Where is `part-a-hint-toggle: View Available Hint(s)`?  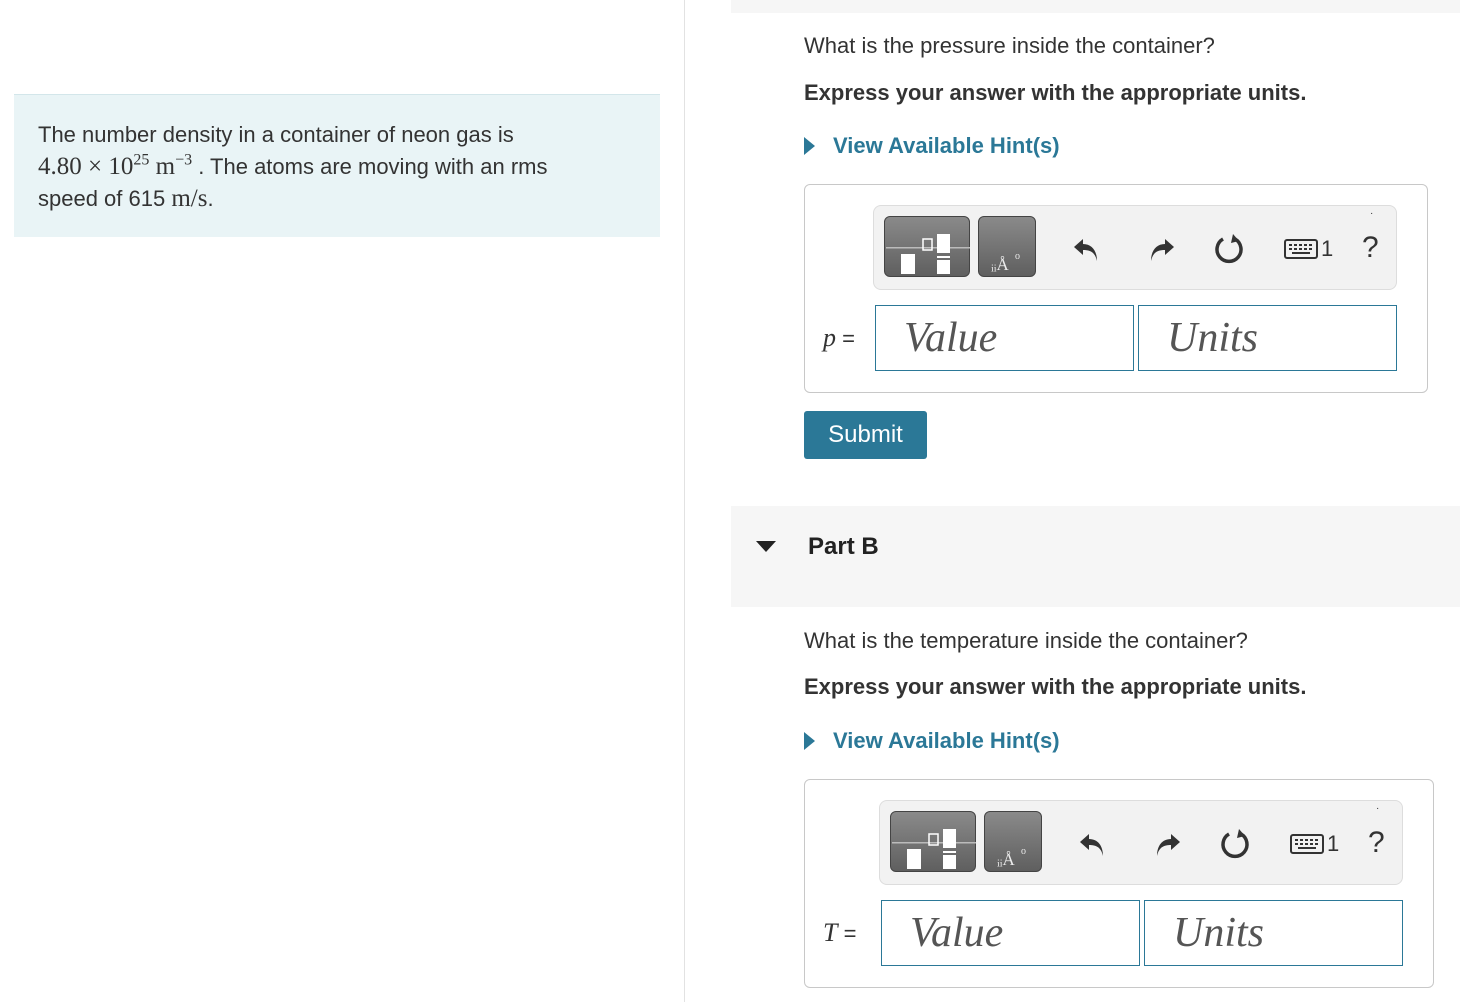 part-a-hint-toggle: View Available Hint(s) is located at coordinates (932, 146).